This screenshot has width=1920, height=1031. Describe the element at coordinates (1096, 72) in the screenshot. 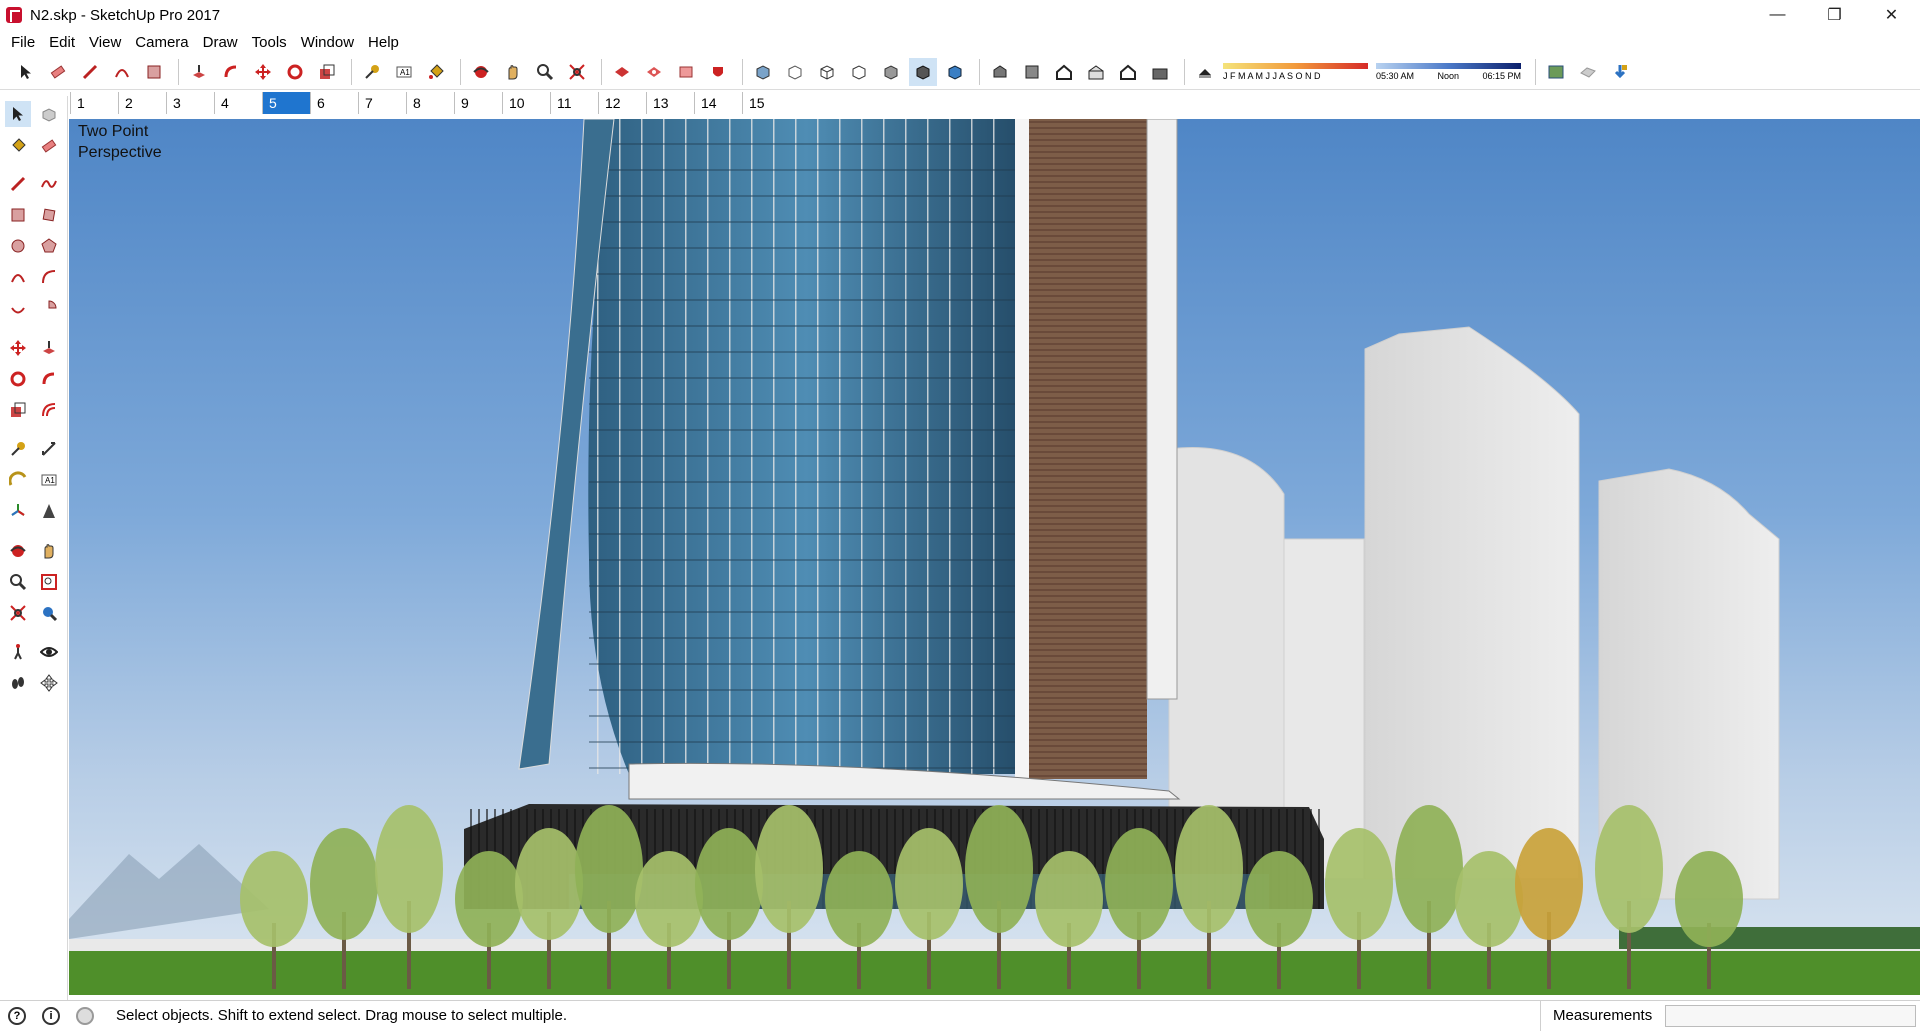

I see `right-view-icon` at that location.